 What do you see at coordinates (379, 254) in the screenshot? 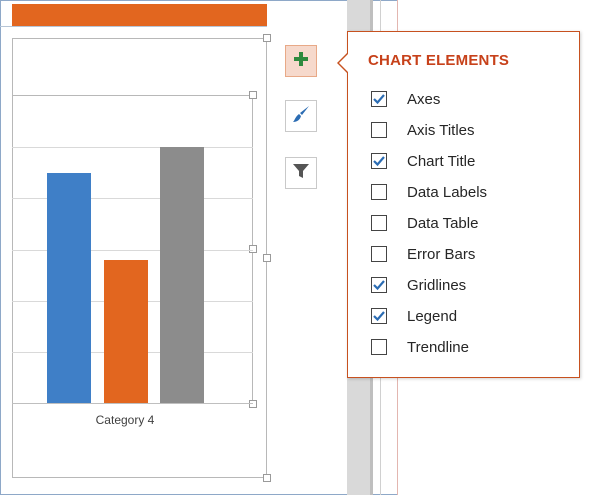
I see `checkbox-error-bars` at bounding box center [379, 254].